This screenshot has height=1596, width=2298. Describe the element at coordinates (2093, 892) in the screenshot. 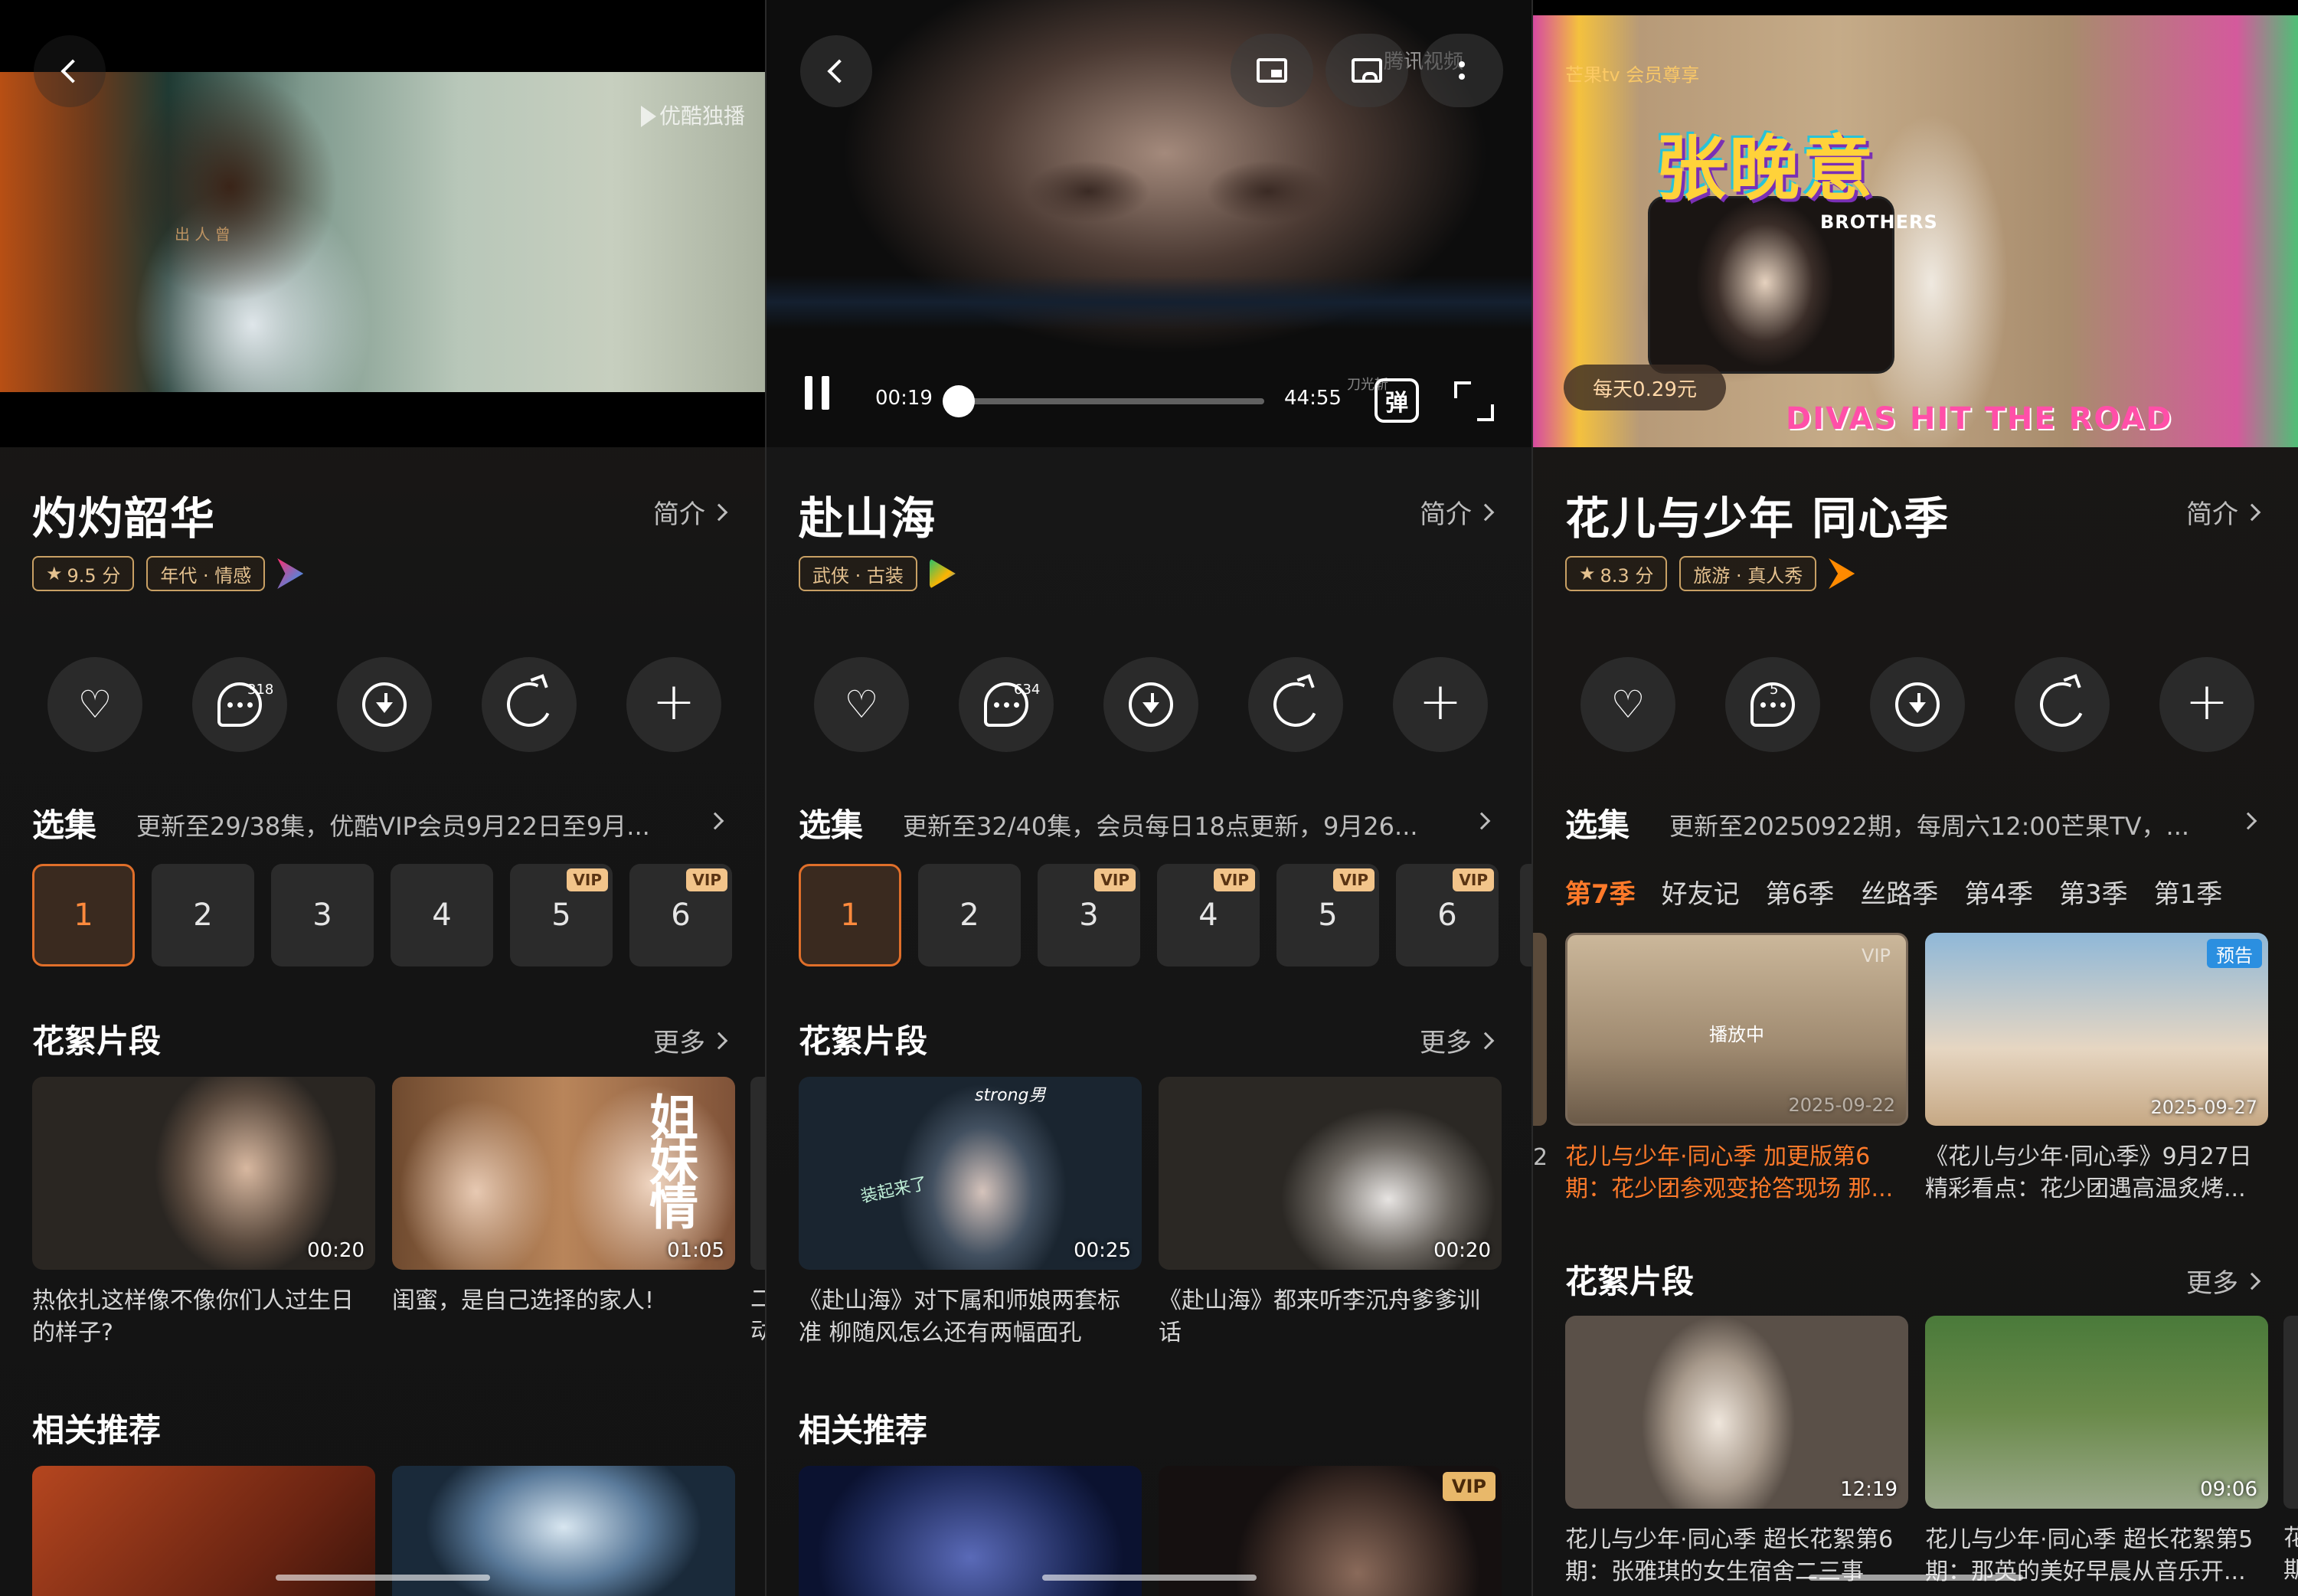

I see `season-tab: 第3季` at that location.